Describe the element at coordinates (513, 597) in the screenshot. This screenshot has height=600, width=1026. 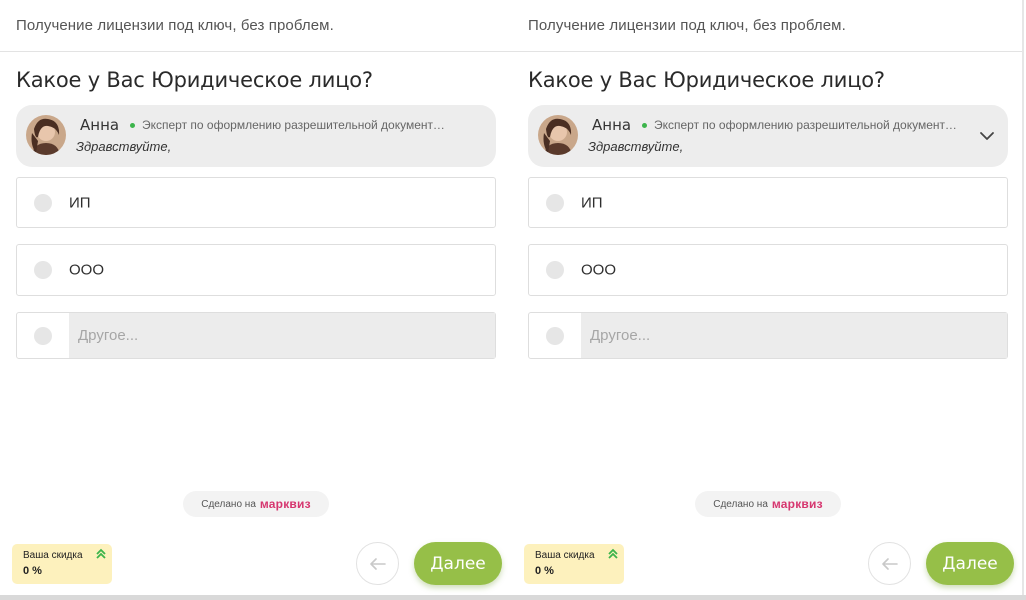
I see `bottom-scrollbar` at that location.